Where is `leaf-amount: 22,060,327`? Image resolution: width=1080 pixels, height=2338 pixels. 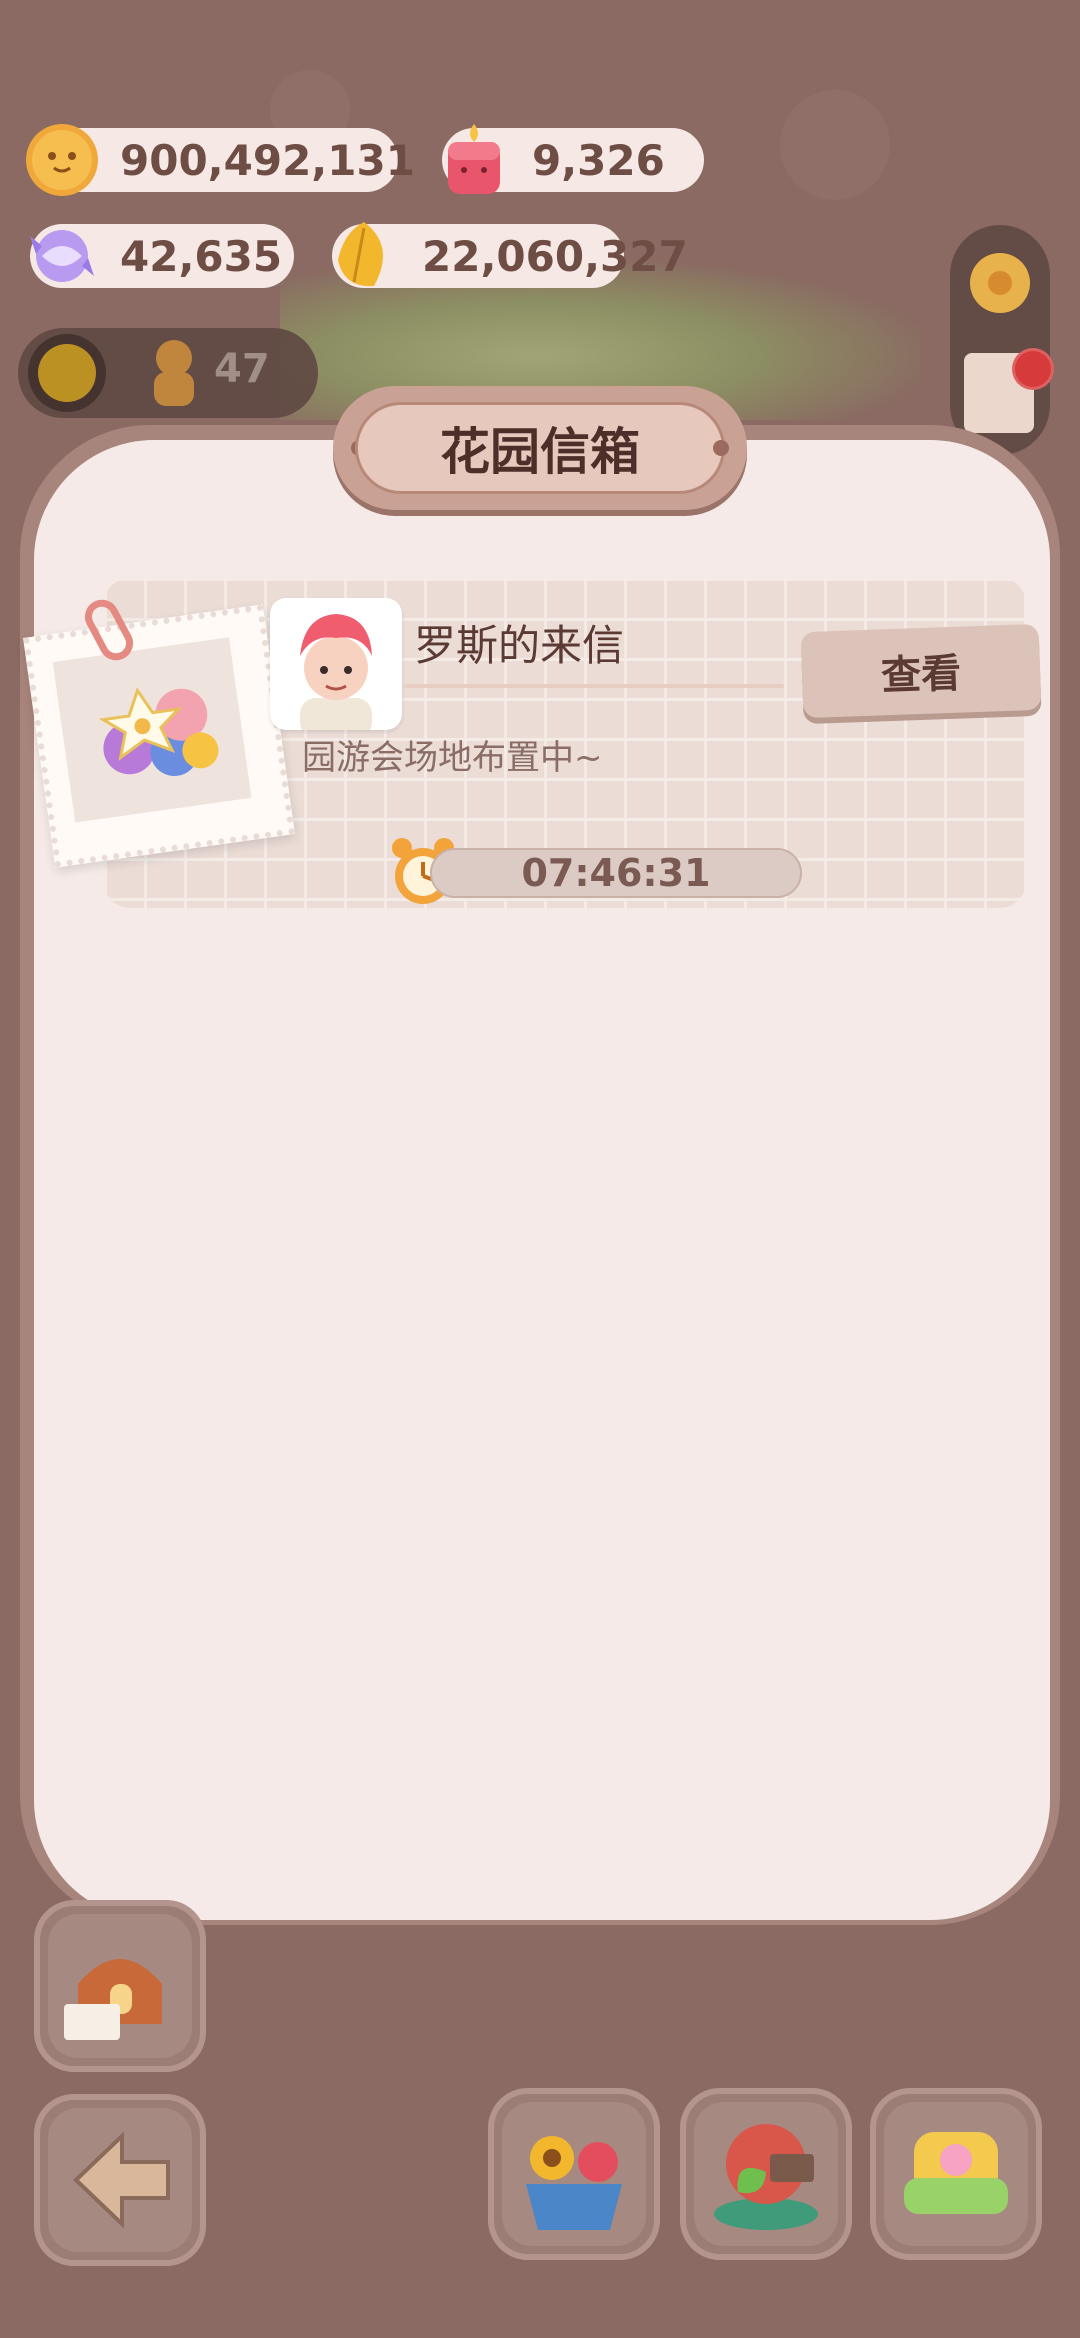
leaf-amount: 22,060,327 is located at coordinates (555, 256).